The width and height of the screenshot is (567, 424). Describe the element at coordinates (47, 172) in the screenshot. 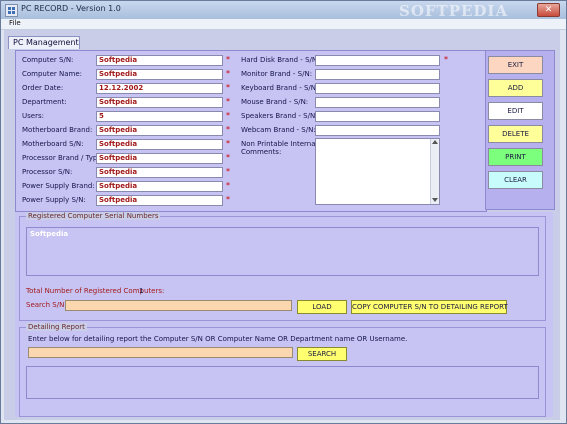

I see `label-processor-sn: Processor S/N:` at that location.